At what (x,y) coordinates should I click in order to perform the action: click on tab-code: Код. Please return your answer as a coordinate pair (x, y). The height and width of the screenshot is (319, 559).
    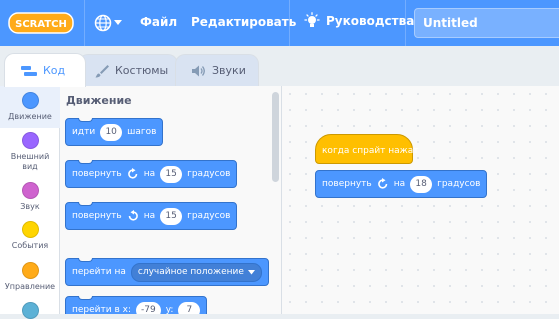
    Looking at the image, I should click on (45, 70).